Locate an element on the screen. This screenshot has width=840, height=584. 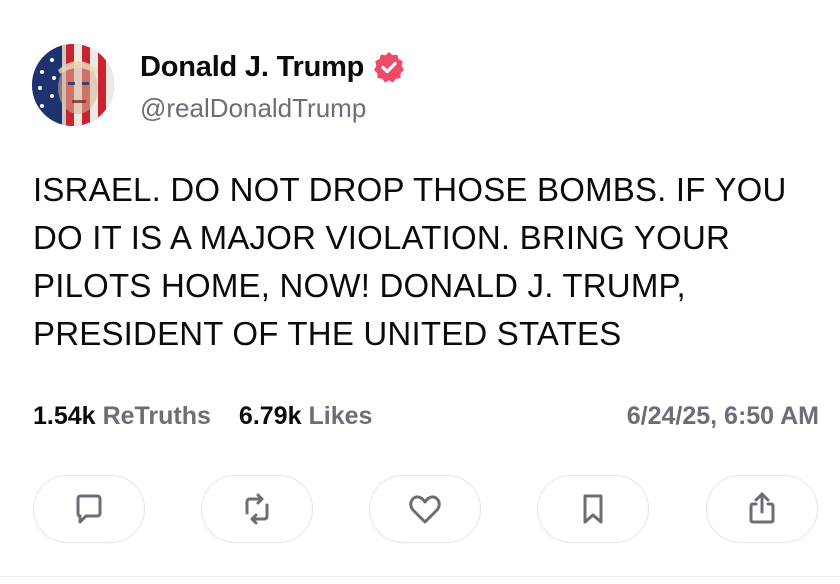
like-button is located at coordinates (425, 509).